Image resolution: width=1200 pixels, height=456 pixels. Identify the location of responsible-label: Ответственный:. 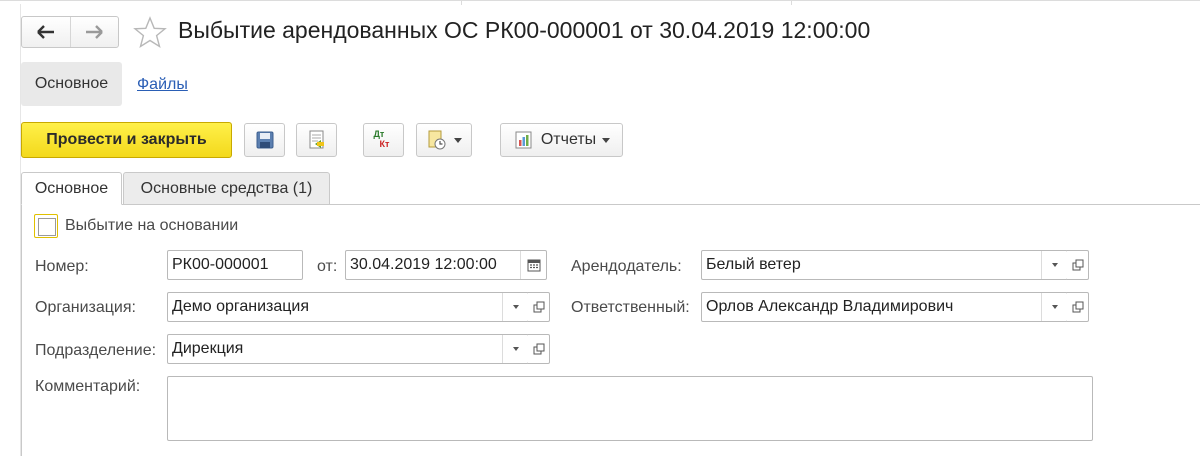
(630, 307).